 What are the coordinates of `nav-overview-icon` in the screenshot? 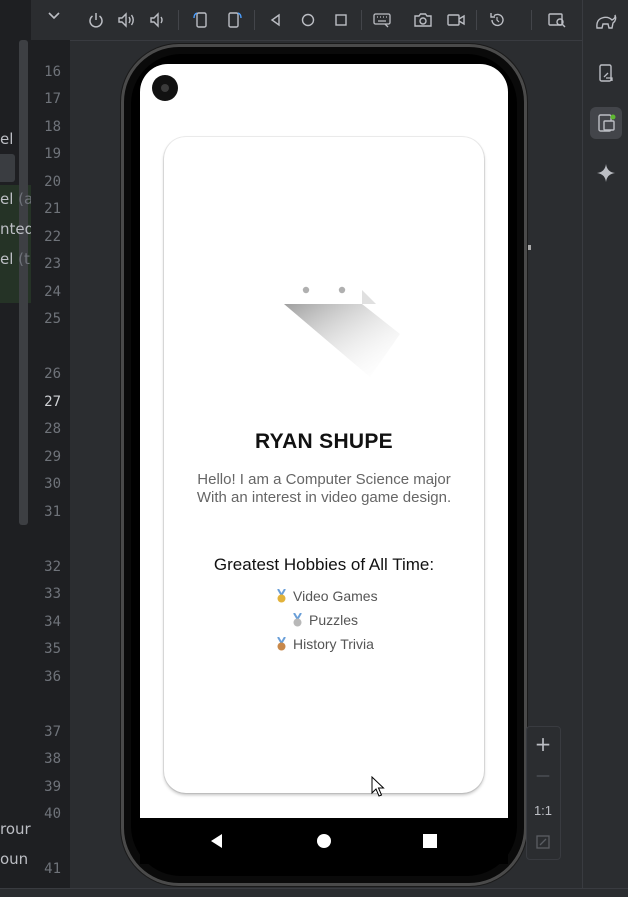 It's located at (430, 841).